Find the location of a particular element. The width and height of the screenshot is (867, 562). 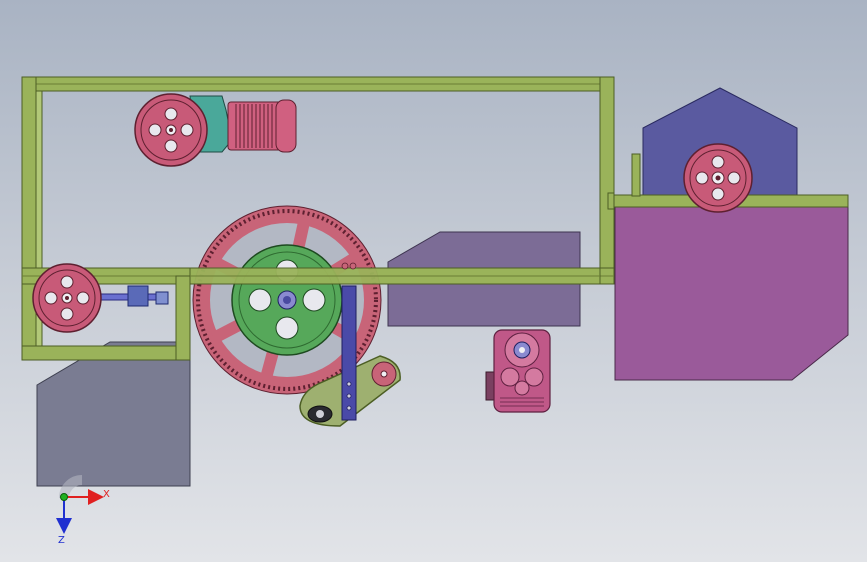

green-pulley-wheel is located at coordinates (287, 300).